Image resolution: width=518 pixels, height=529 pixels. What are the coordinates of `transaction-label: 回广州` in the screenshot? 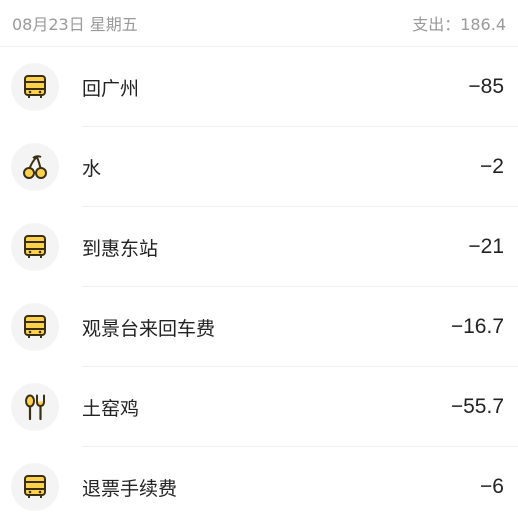 It's located at (111, 88).